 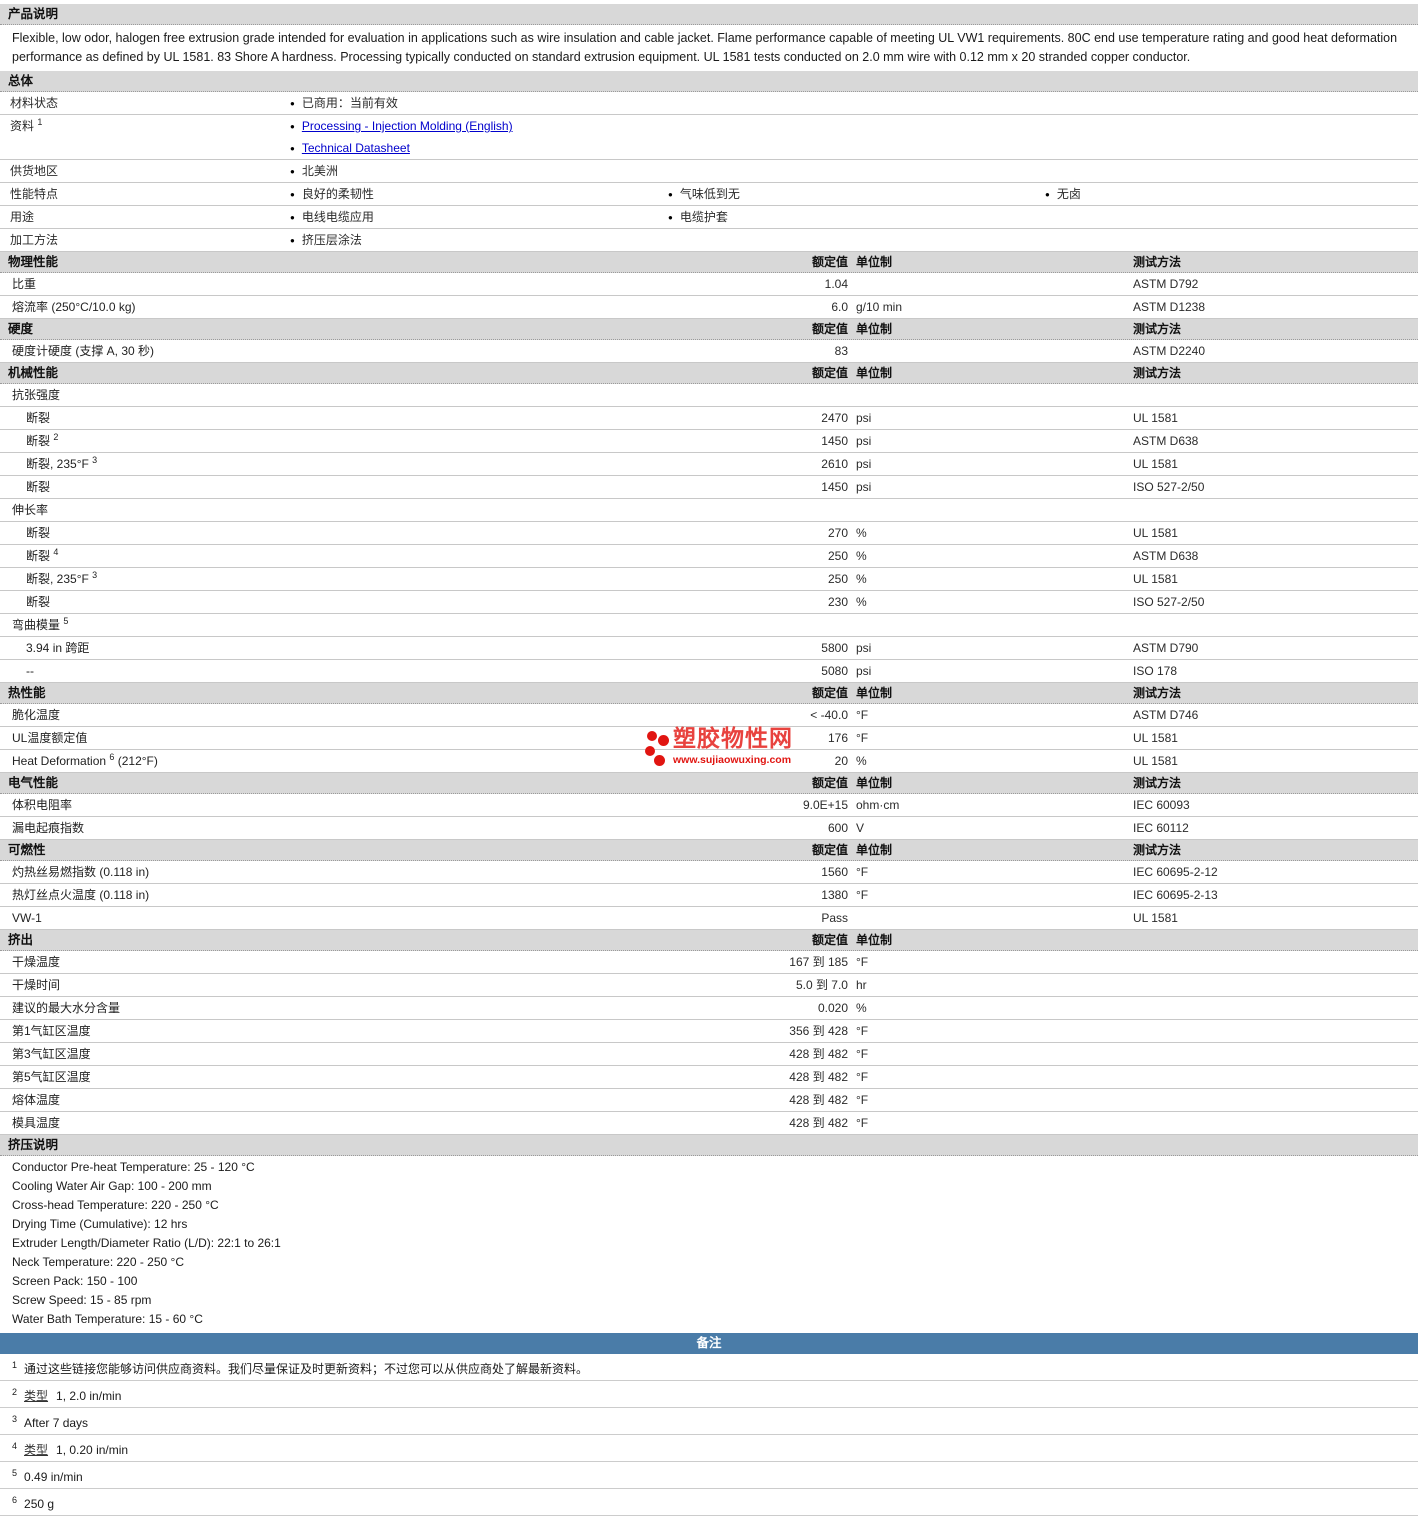 I want to click on property-method: ISO 527-2/50, so click(x=1169, y=602).